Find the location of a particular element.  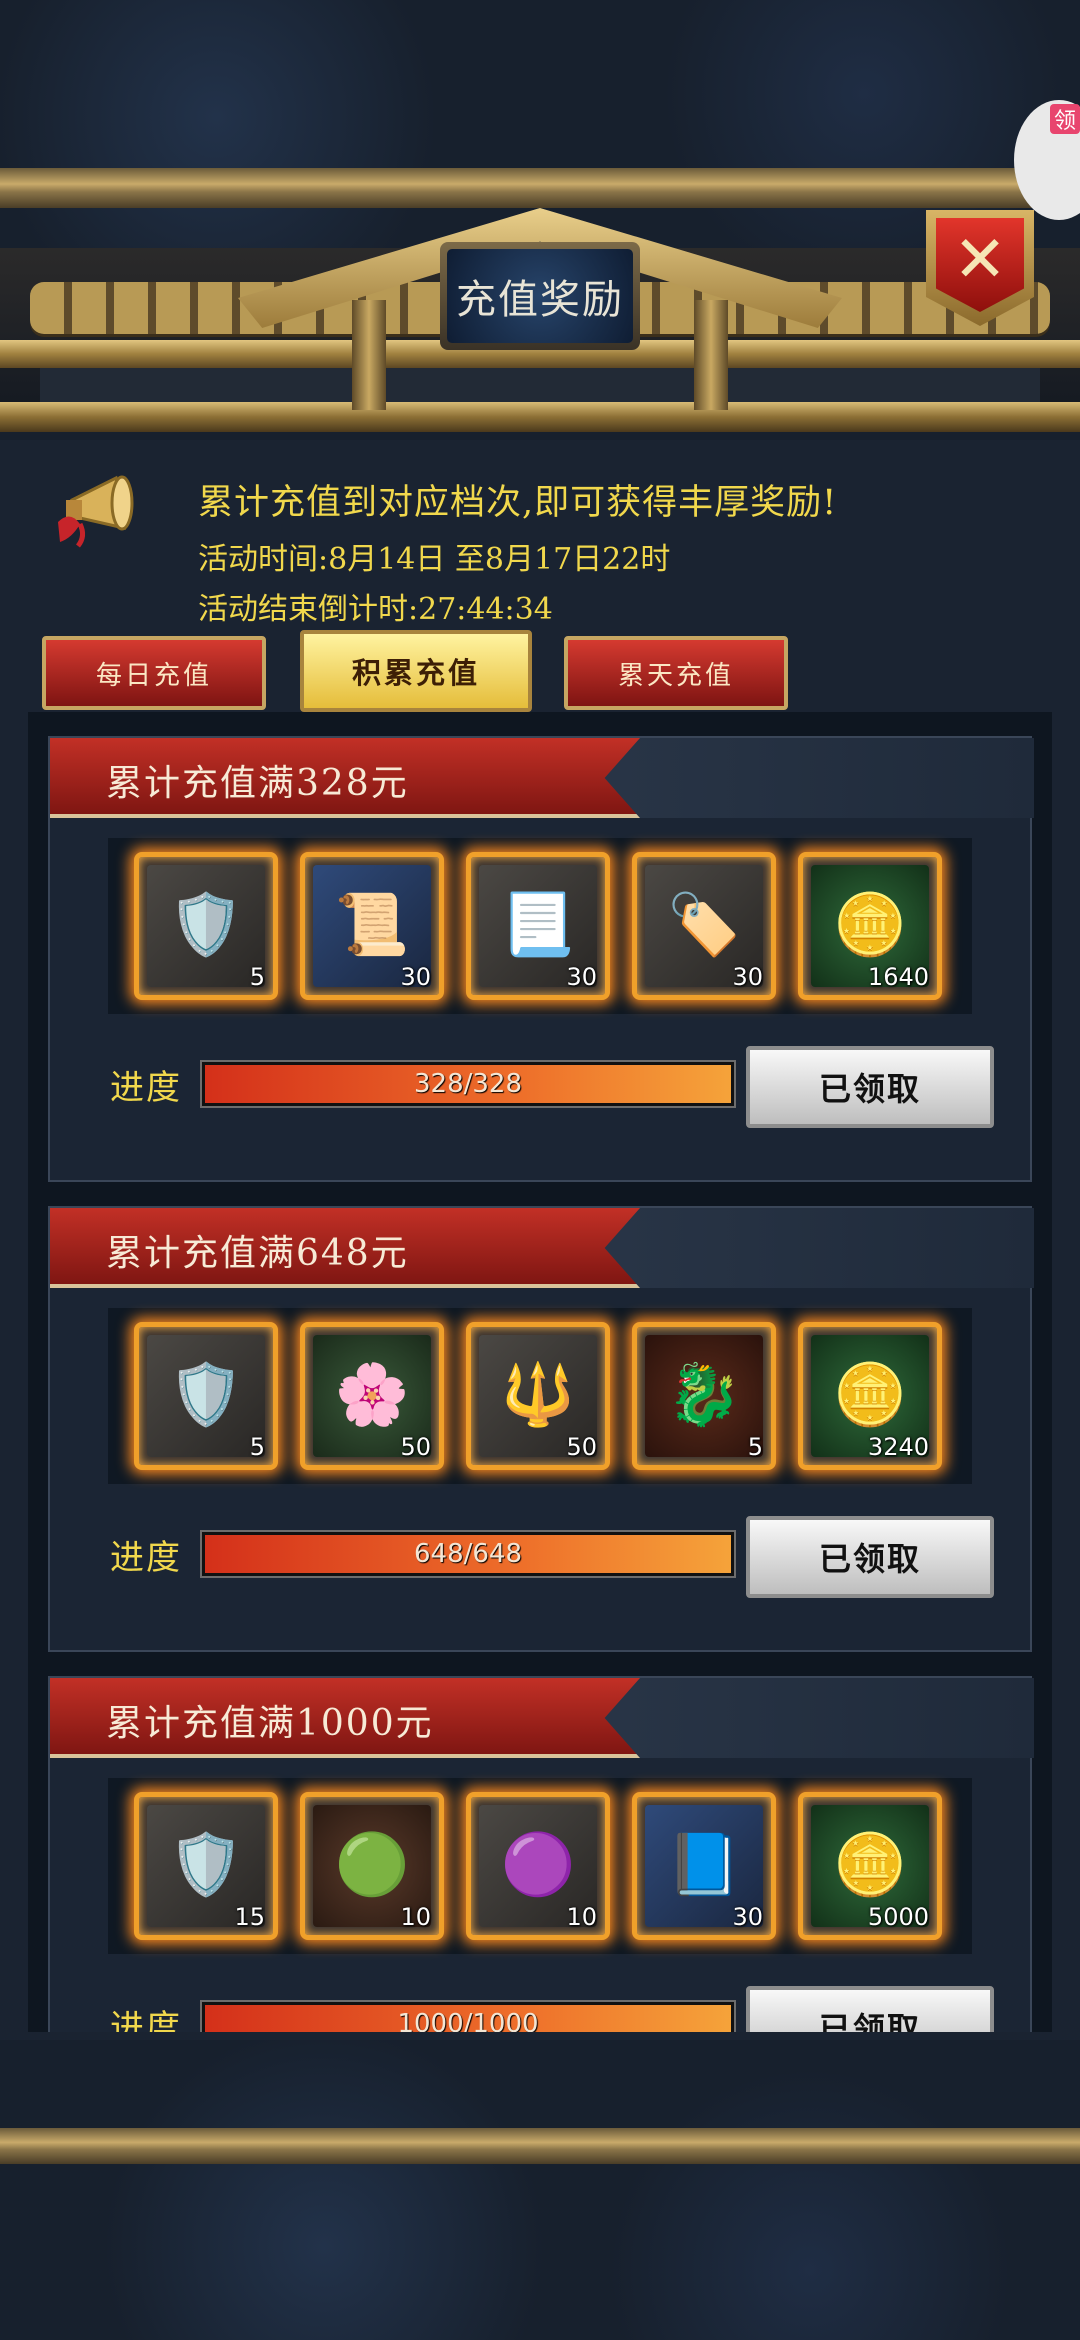

progress-bar: 648/648 is located at coordinates (468, 1554).